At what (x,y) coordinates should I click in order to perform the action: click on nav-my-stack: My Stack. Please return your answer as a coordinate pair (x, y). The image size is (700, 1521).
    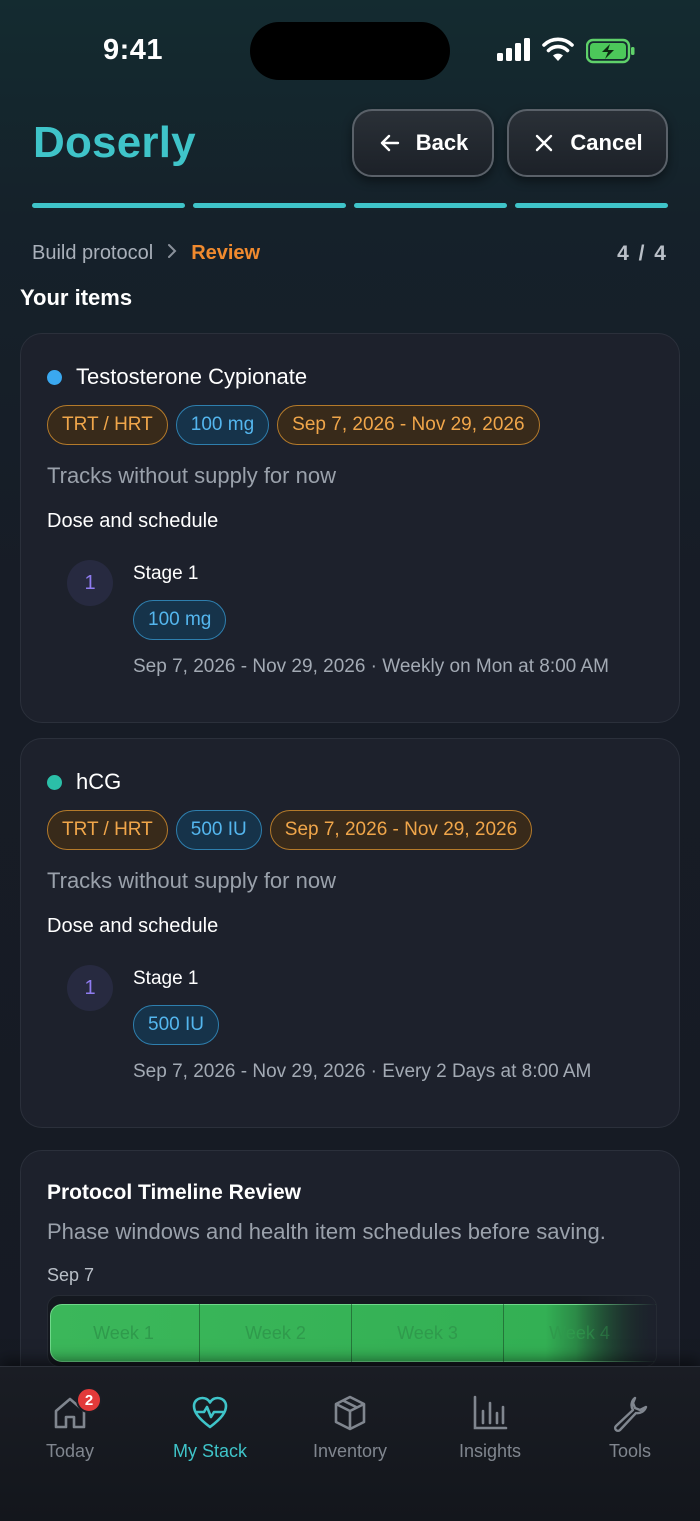
    Looking at the image, I should click on (210, 1427).